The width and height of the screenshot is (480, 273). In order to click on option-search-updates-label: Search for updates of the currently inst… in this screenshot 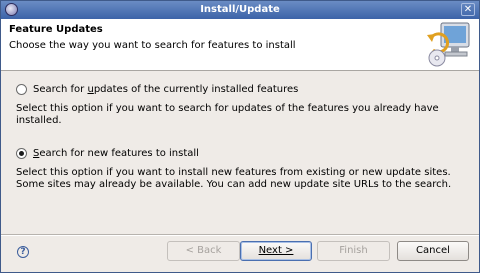, I will do `click(166, 89)`.